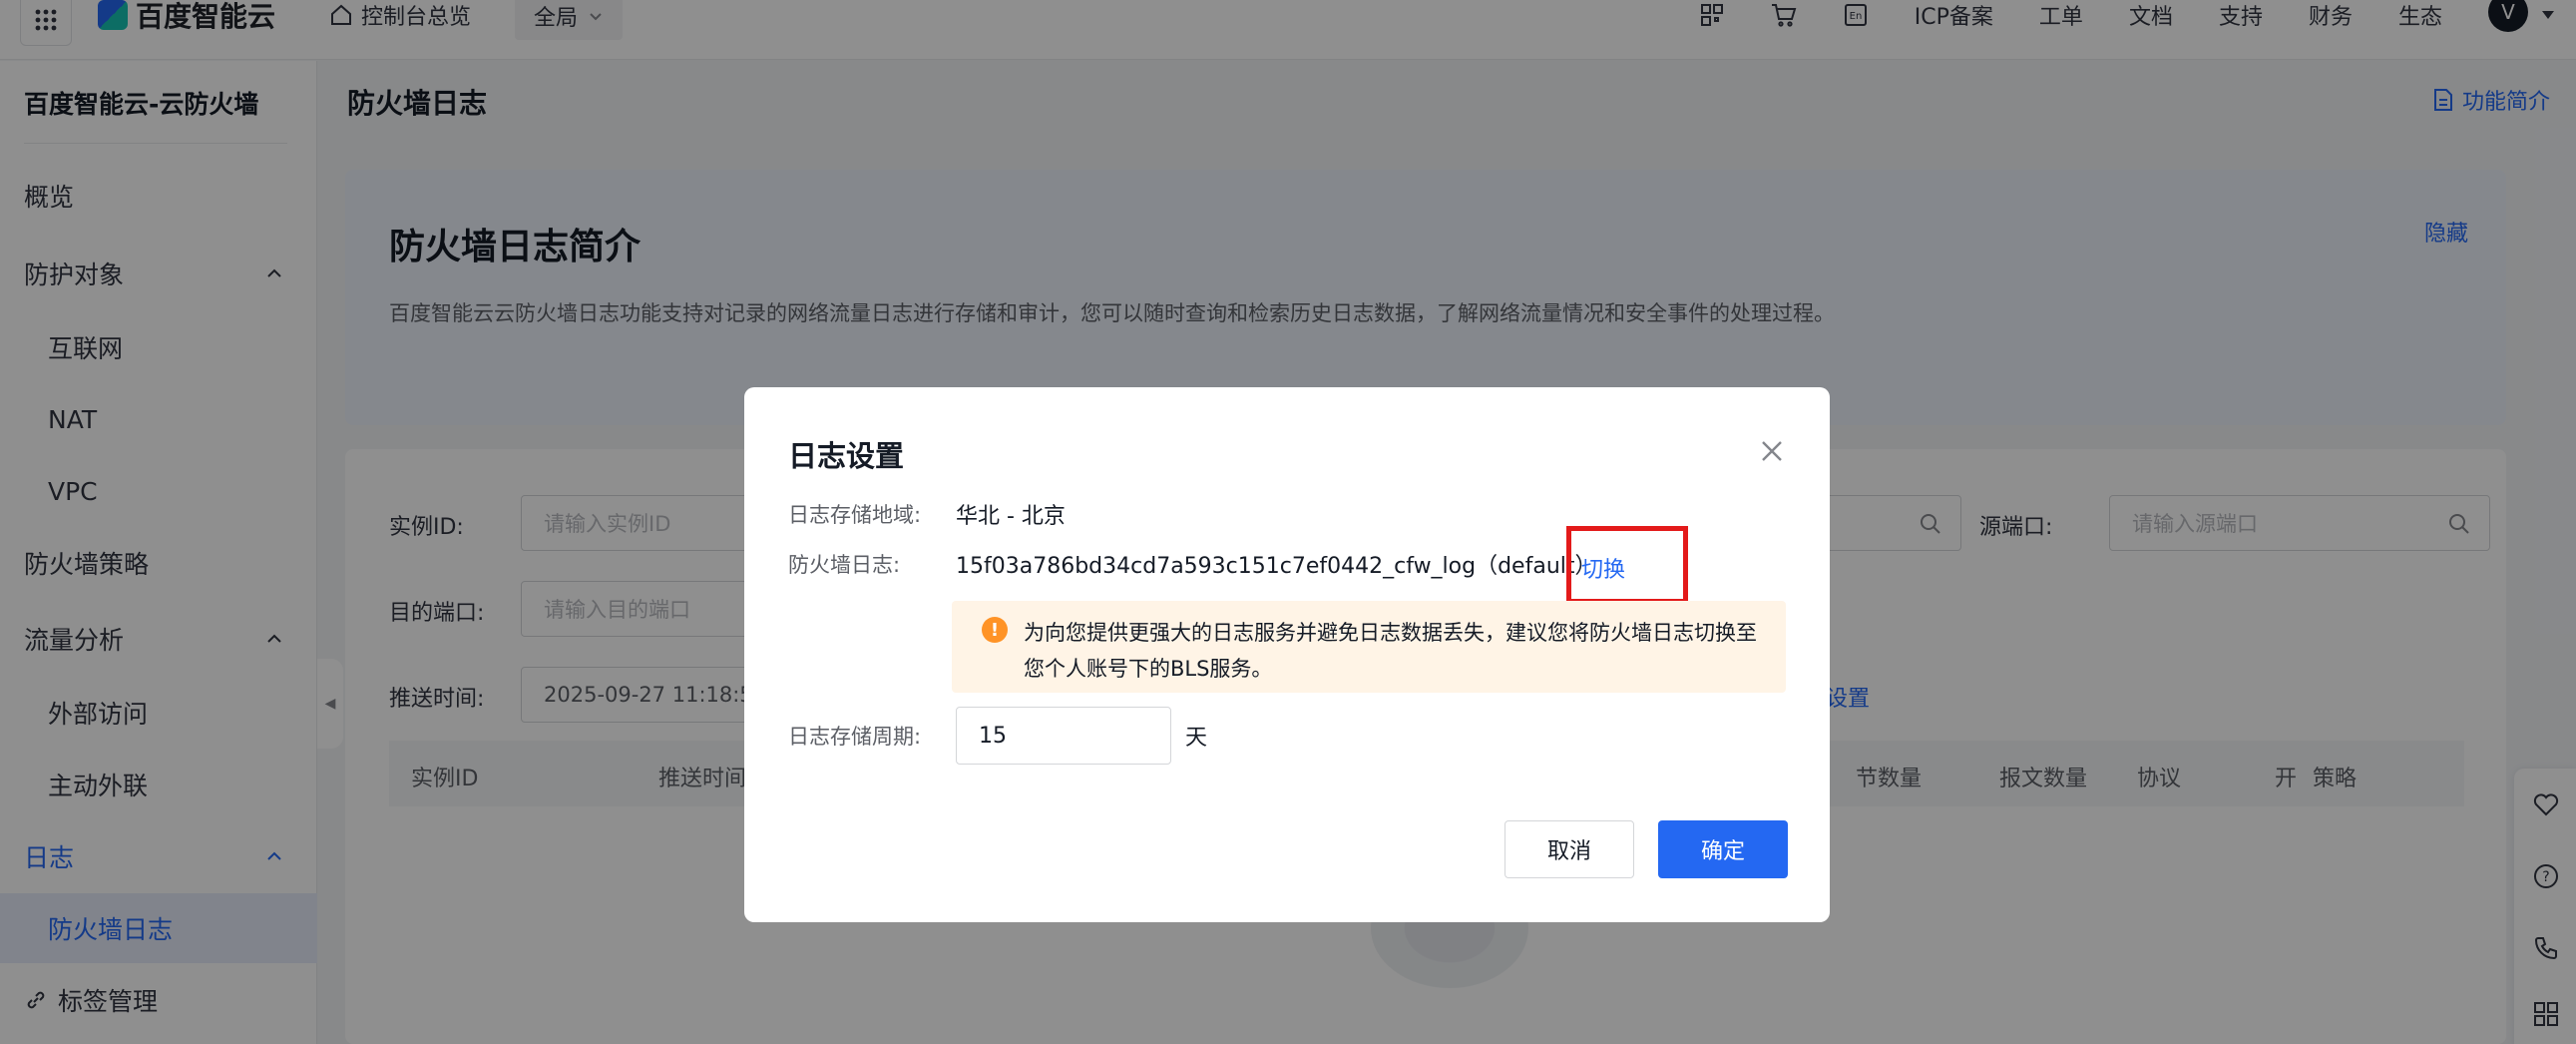 The height and width of the screenshot is (1044, 2576). Describe the element at coordinates (855, 515) in the screenshot. I see `storage-region-label: 日志存储地域:` at that location.